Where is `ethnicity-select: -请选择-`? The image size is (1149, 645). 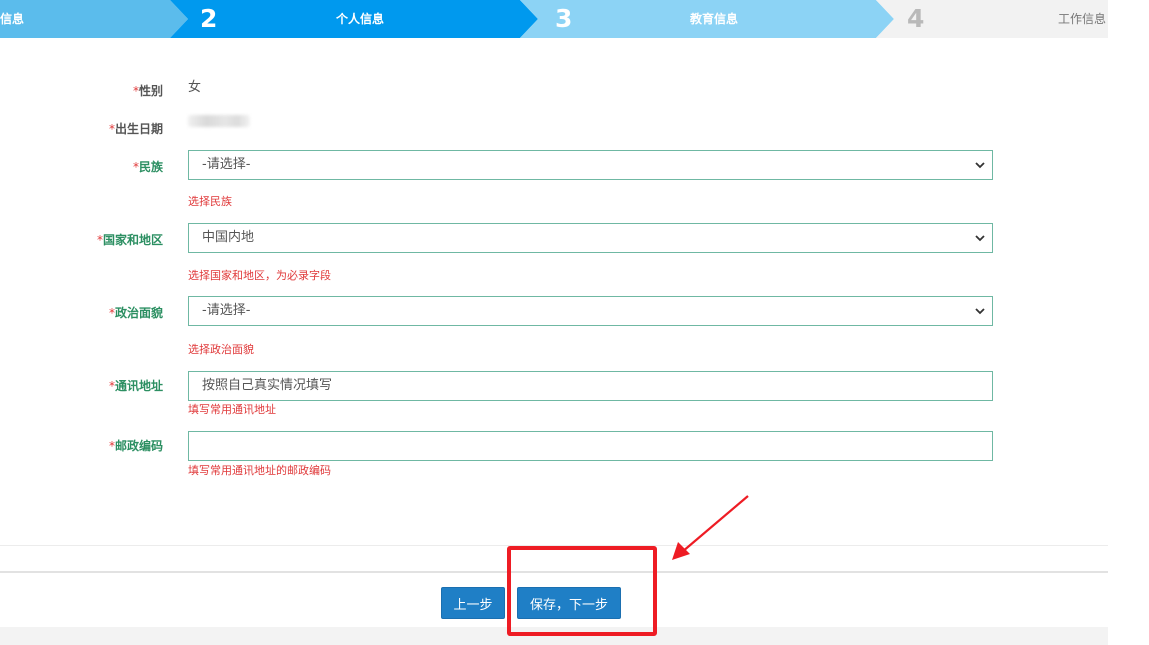
ethnicity-select: -请选择- is located at coordinates (590, 165).